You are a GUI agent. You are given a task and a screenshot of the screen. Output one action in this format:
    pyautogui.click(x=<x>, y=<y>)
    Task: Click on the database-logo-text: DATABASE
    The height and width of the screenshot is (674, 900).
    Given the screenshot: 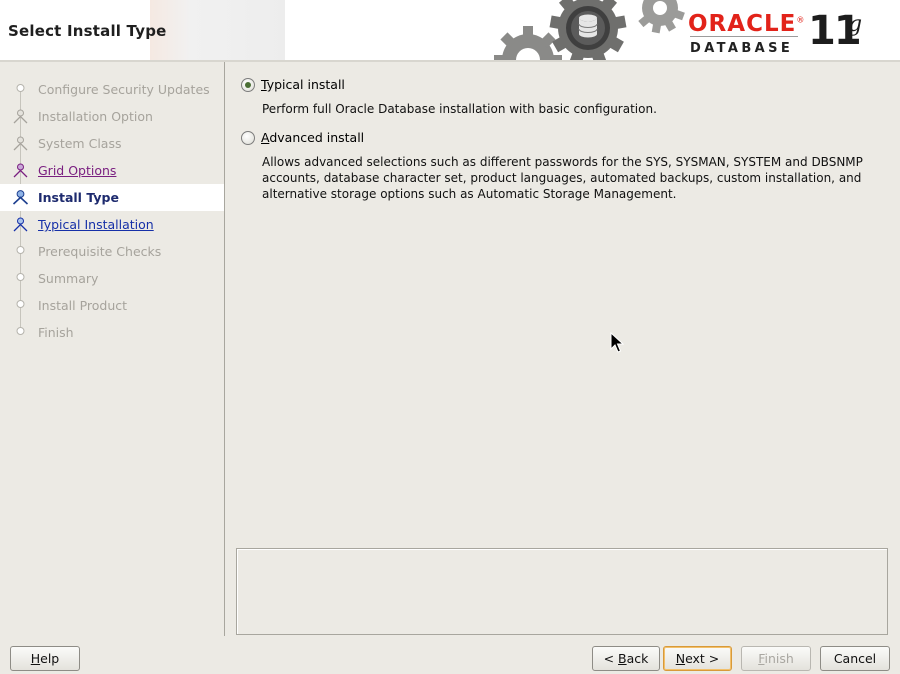 What is the action you would take?
    pyautogui.click(x=742, y=48)
    